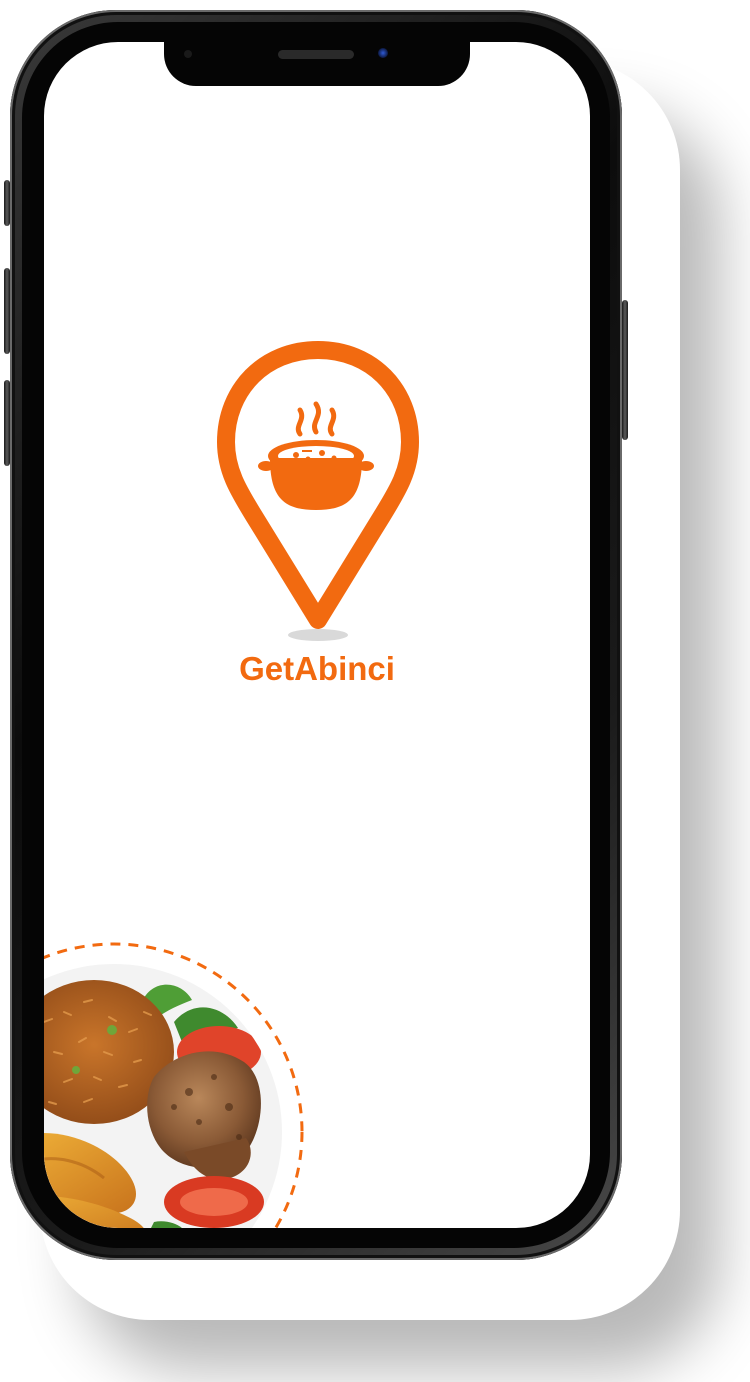  What do you see at coordinates (316, 455) in the screenshot?
I see `food-pot-icon` at bounding box center [316, 455].